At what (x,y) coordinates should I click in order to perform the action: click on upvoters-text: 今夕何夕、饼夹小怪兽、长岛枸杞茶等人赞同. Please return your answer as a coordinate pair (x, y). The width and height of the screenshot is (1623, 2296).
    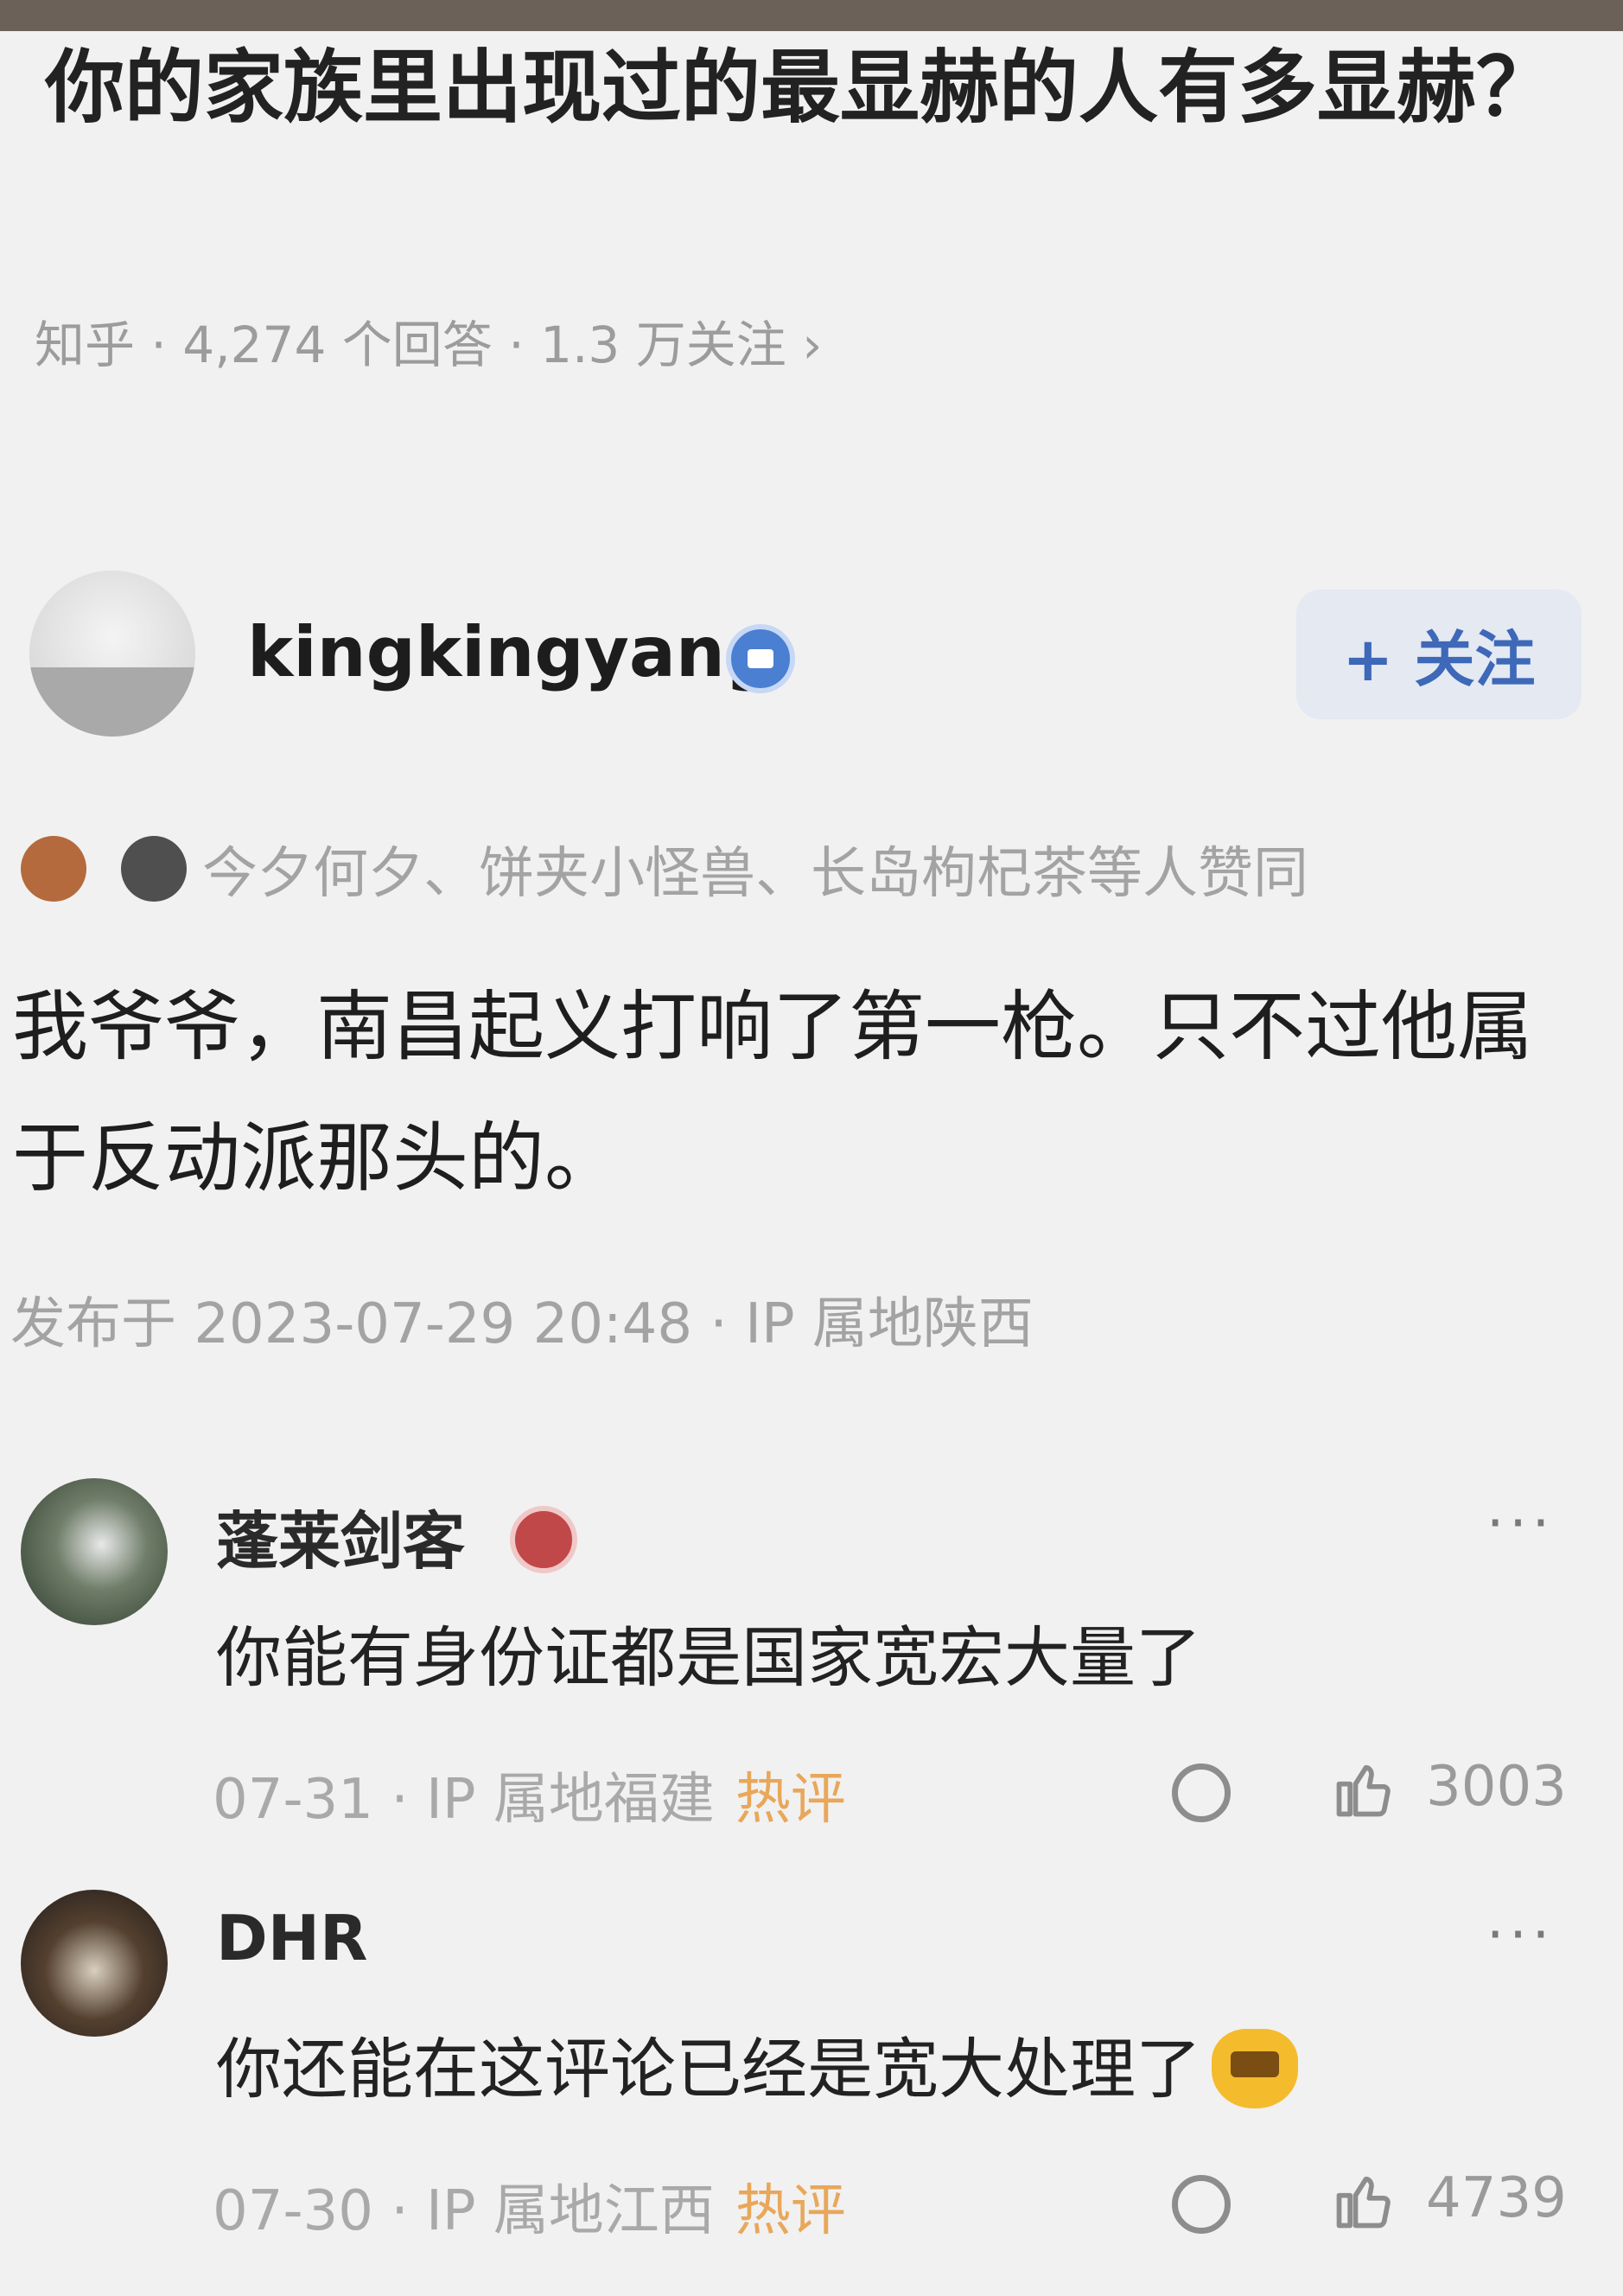
    Looking at the image, I should click on (755, 874).